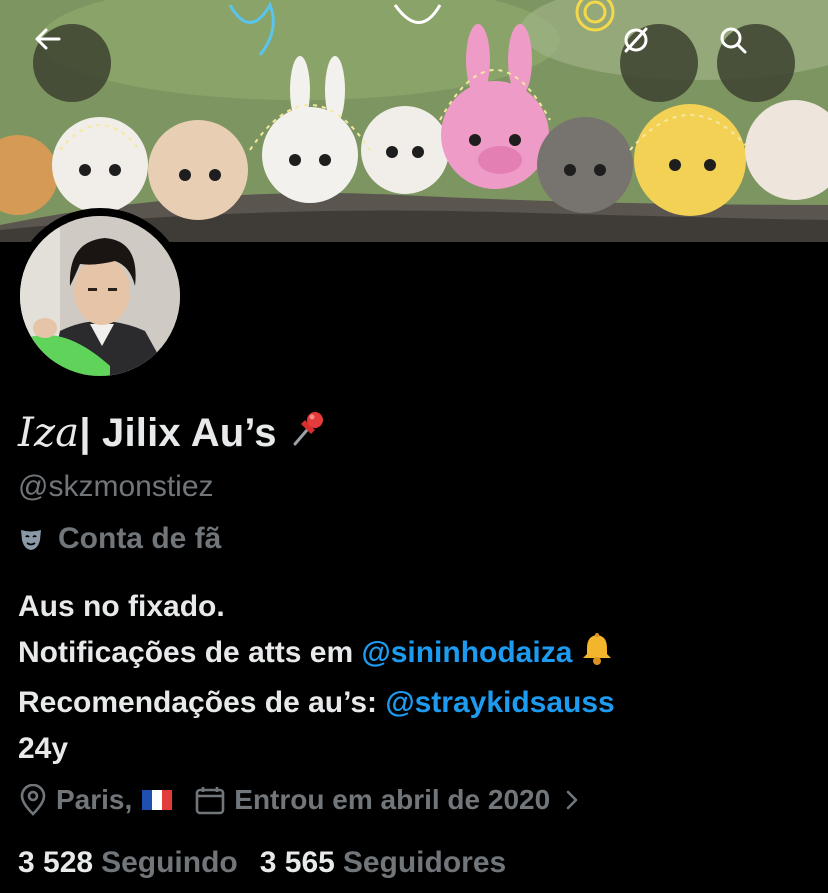 The width and height of the screenshot is (828, 893). I want to click on joined-text: Entrou em abril de 2020, so click(392, 799).